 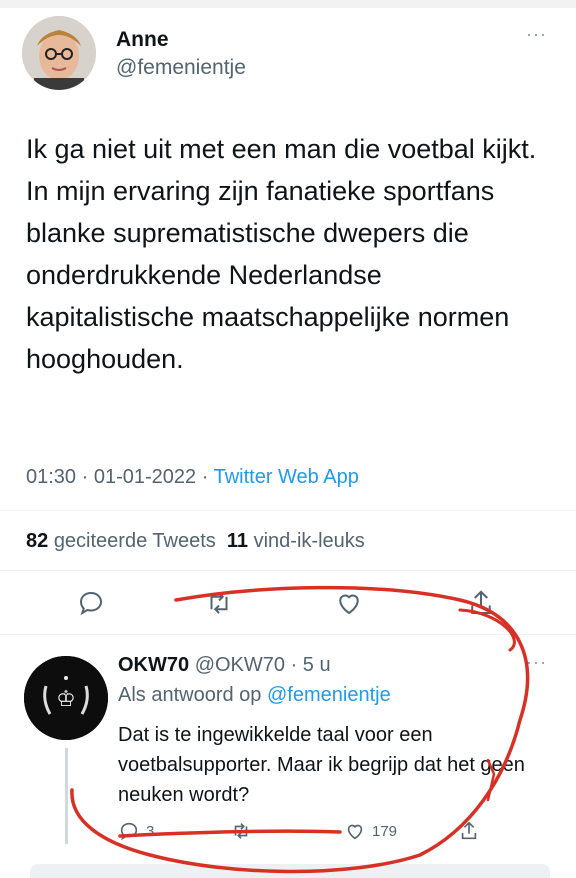 I want to click on reply-header: OKW70 @OKW70 · 5 u, so click(x=224, y=665).